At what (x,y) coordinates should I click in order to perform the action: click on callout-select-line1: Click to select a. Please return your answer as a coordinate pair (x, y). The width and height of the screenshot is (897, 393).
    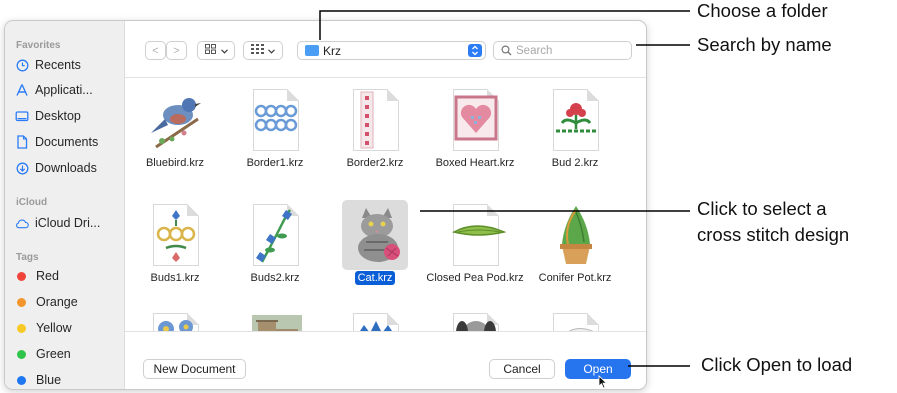
    Looking at the image, I should click on (762, 208).